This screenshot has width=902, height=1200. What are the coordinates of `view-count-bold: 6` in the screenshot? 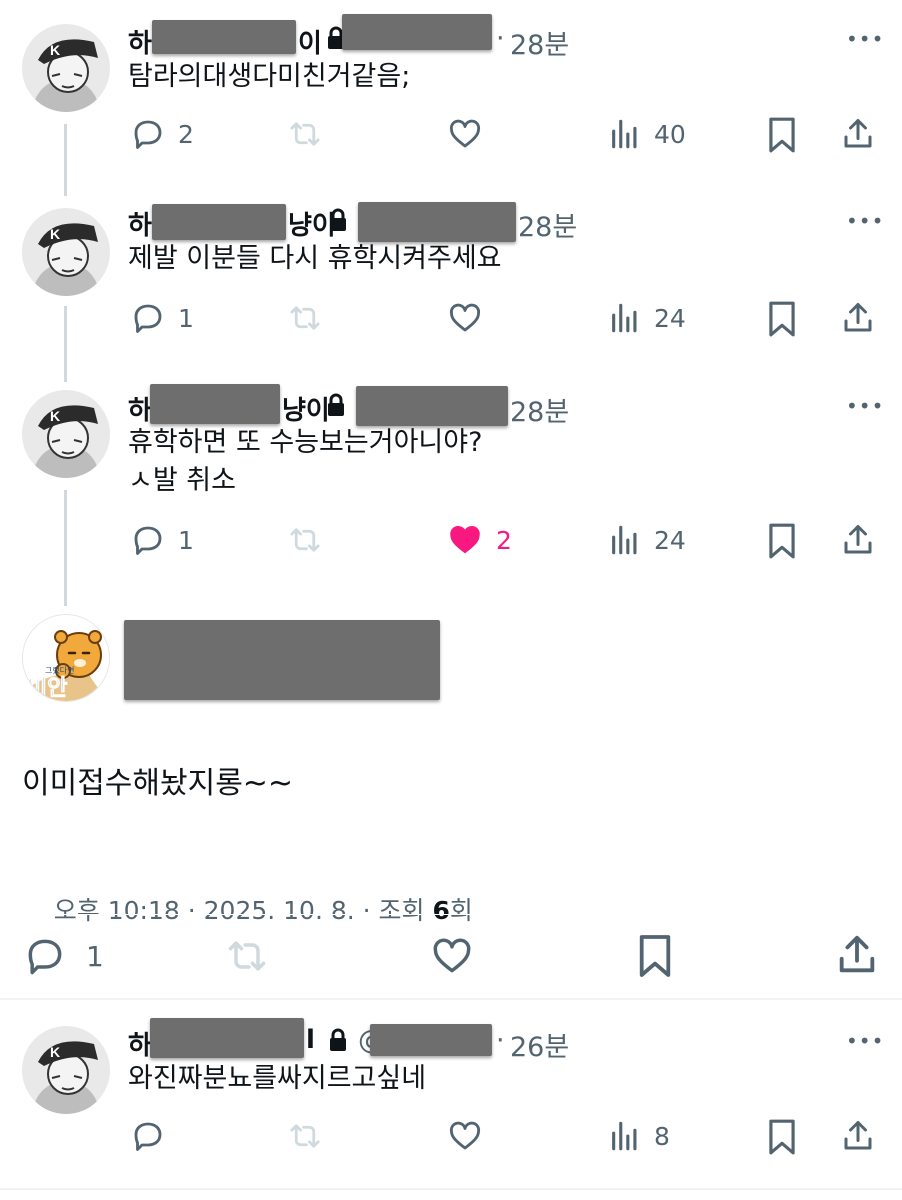 It's located at (441, 910).